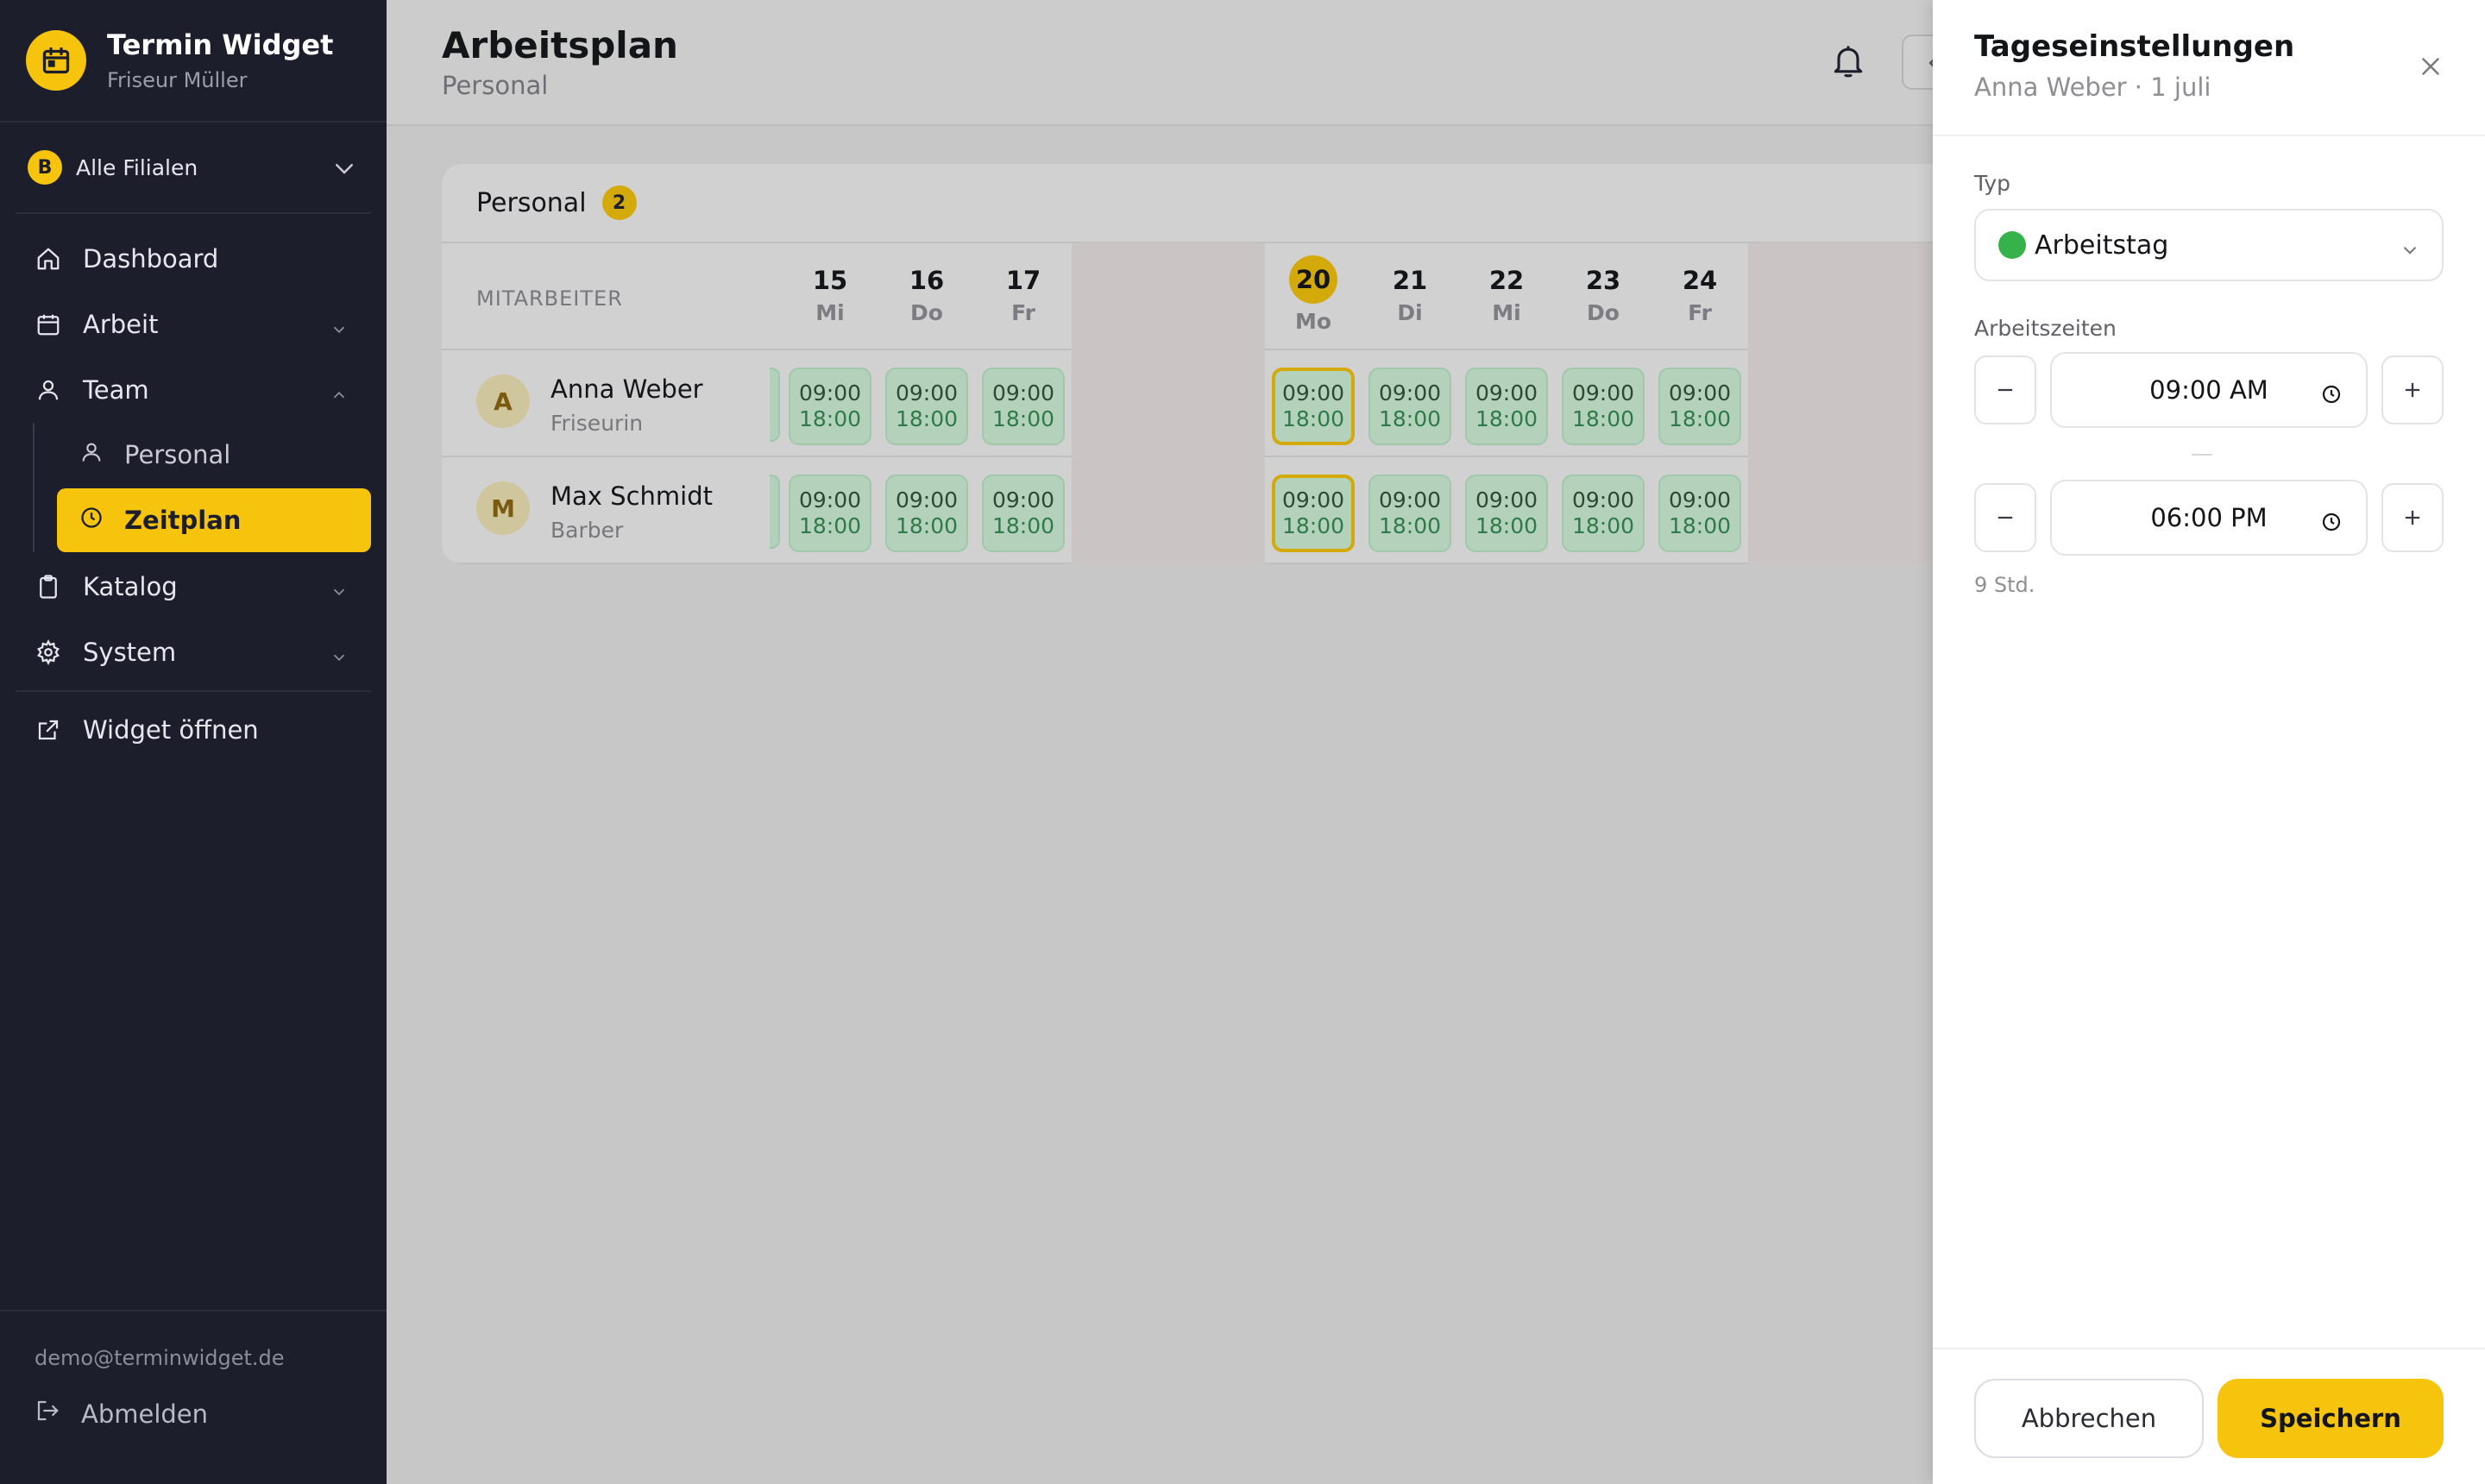 This screenshot has width=2485, height=1484. I want to click on subnav-line, so click(34, 487).